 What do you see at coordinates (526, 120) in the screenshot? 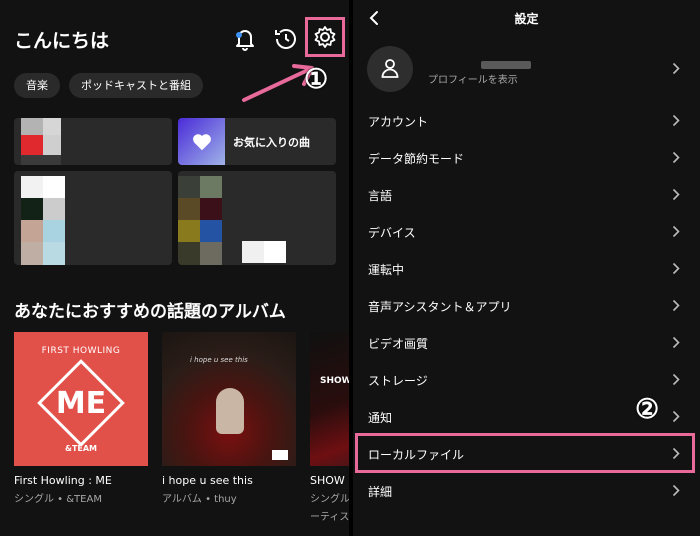
I see `settings-row: アカウント` at bounding box center [526, 120].